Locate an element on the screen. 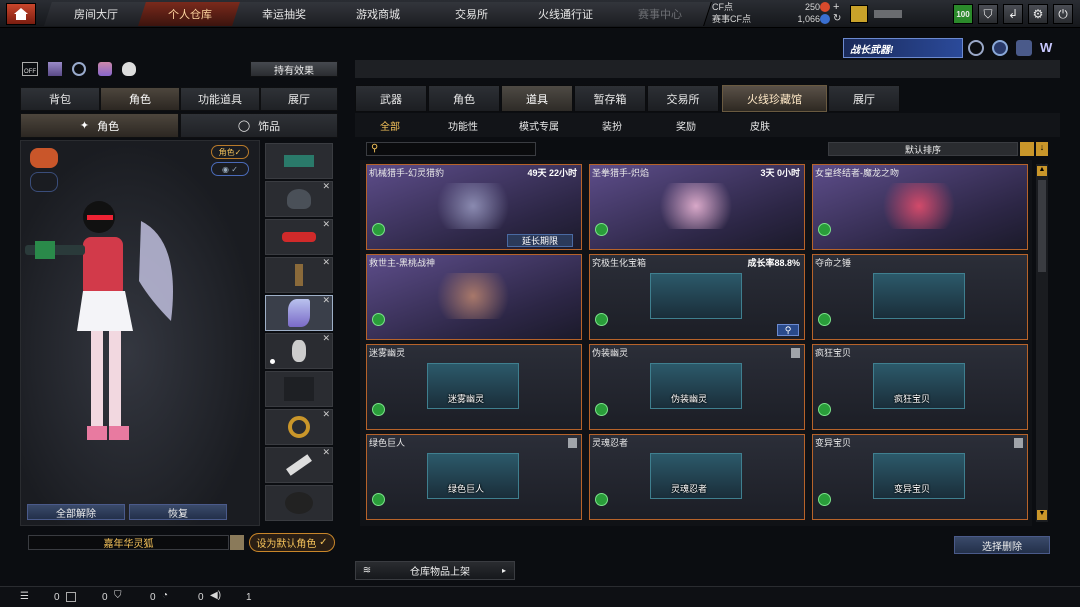 Image resolution: width=1080 pixels, height=607 pixels. unequip-all-button: 全部解除 is located at coordinates (76, 512).